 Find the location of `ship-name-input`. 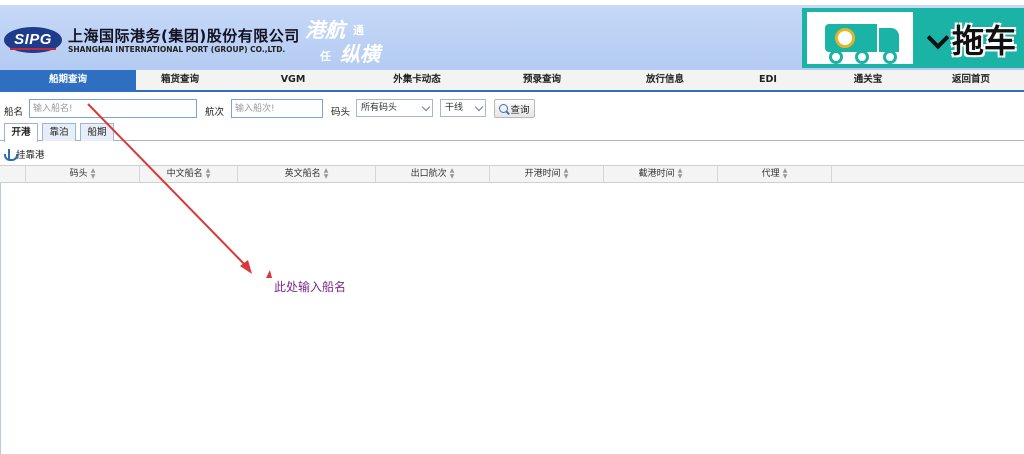

ship-name-input is located at coordinates (113, 108).